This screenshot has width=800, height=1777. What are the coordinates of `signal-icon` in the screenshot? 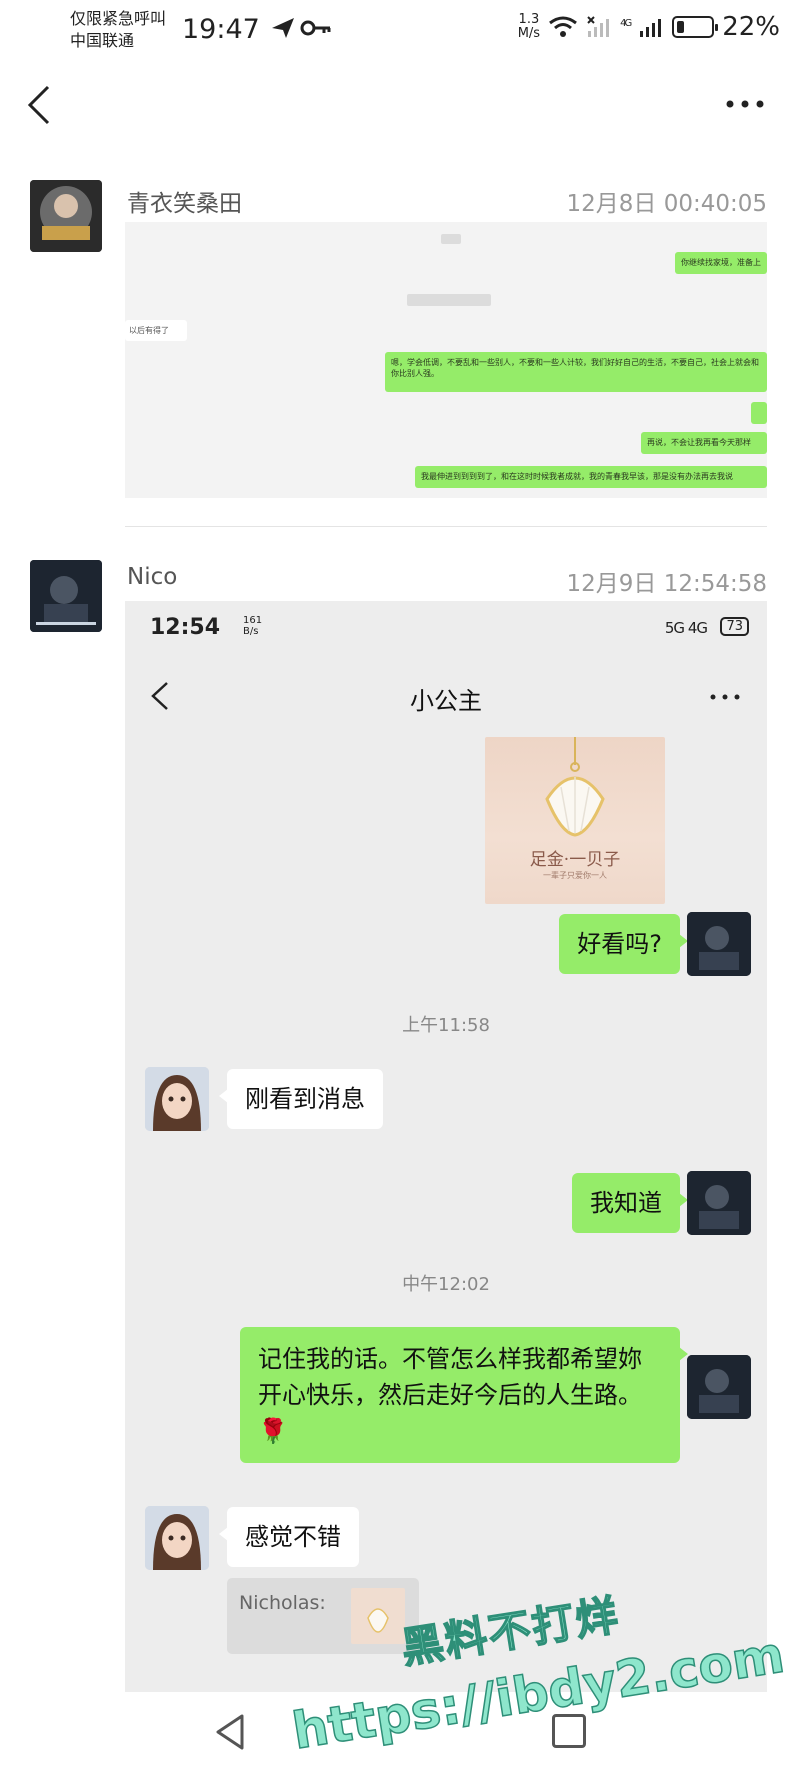 It's located at (651, 28).